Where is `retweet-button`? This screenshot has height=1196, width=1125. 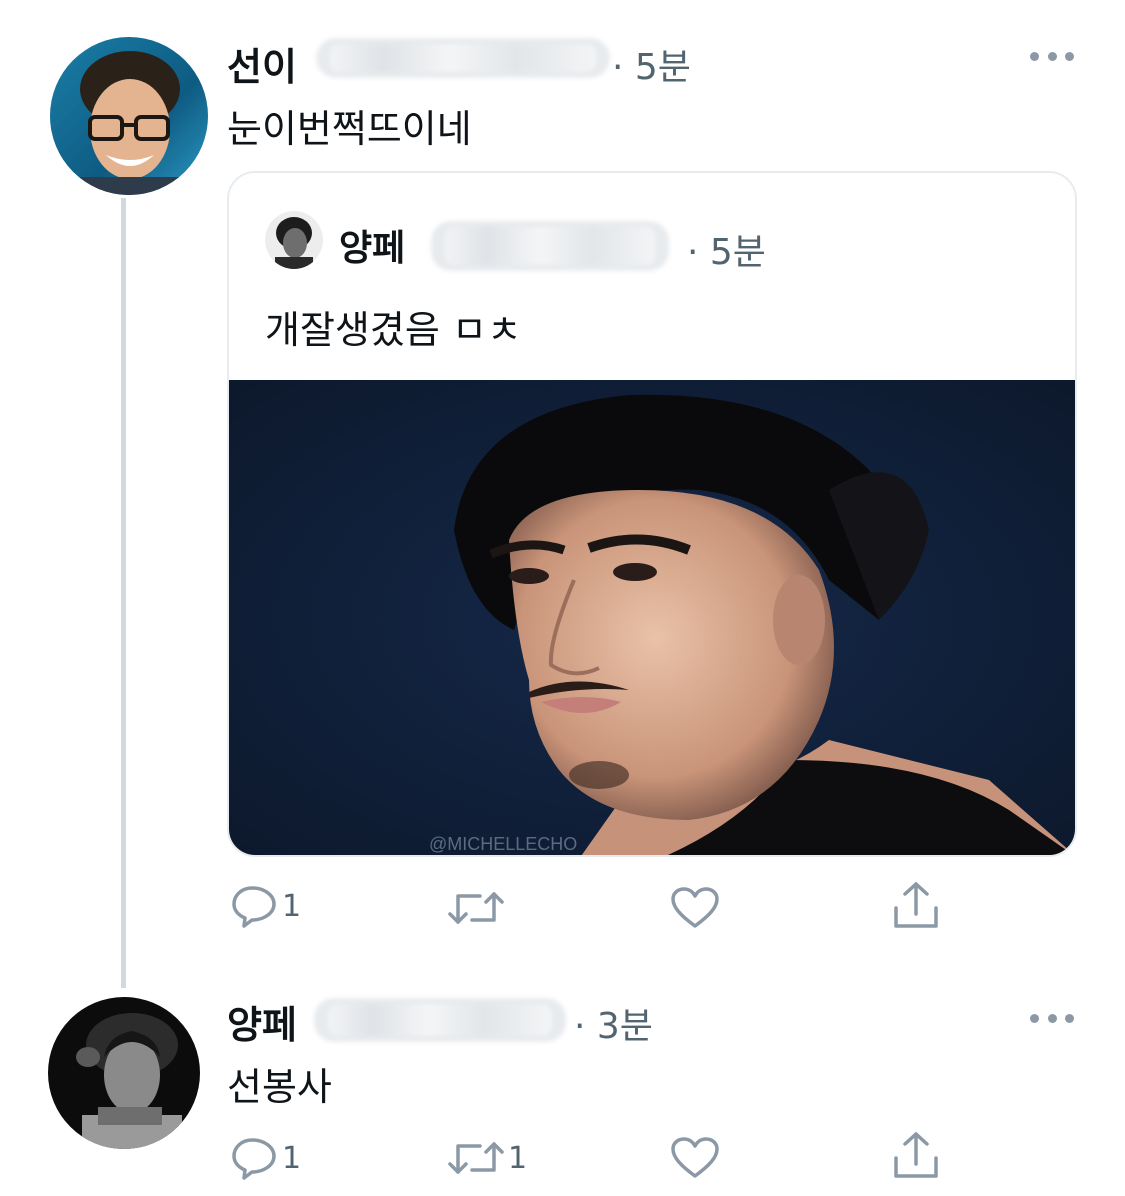 retweet-button is located at coordinates (478, 908).